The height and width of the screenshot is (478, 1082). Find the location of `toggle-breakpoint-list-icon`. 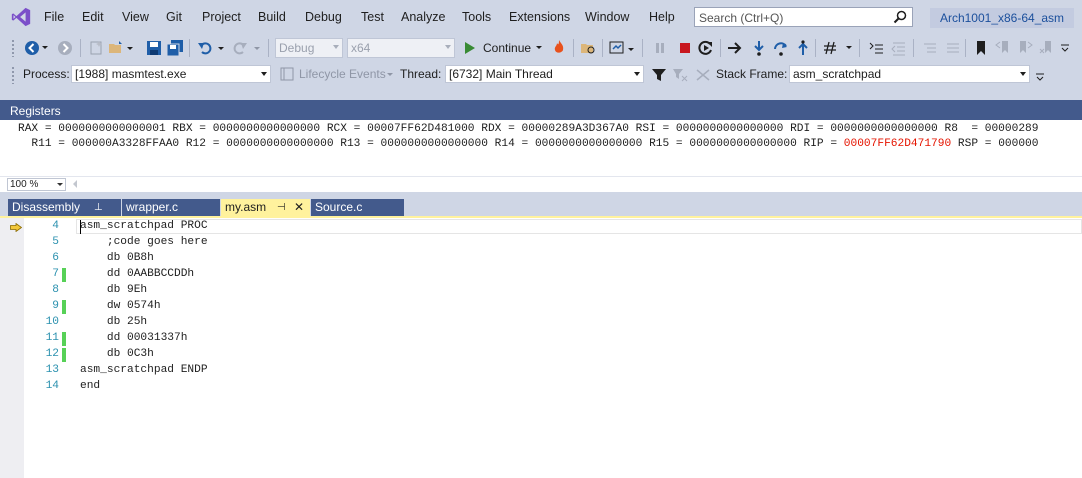

toggle-breakpoint-list-icon is located at coordinates (876, 48).